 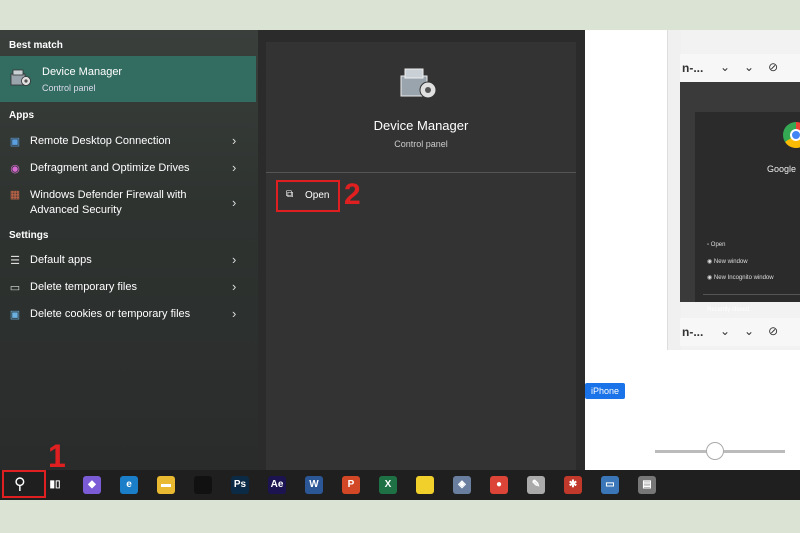 I want to click on chrome-menu-open: ▫ Open, so click(x=716, y=245).